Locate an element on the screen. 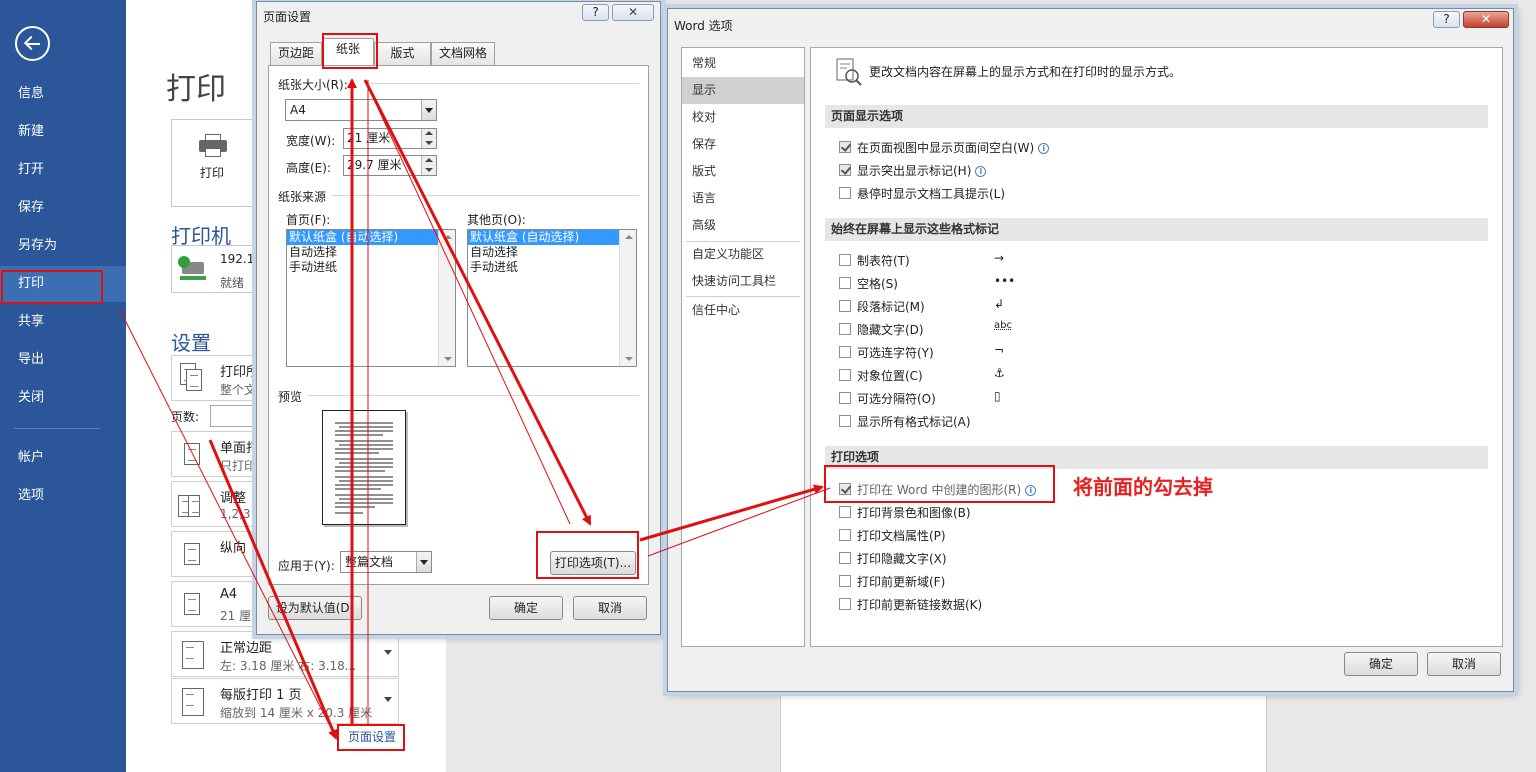 This screenshot has width=1536, height=772. printer-icon is located at coordinates (213, 145).